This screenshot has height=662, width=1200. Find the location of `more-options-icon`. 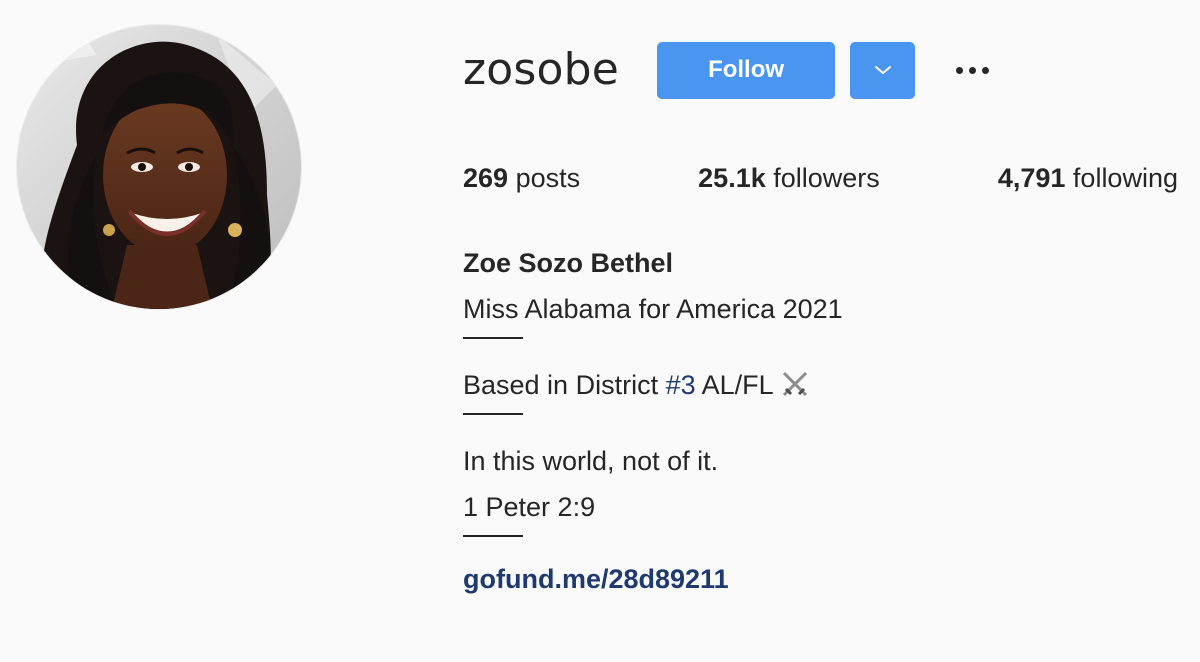

more-options-icon is located at coordinates (972, 70).